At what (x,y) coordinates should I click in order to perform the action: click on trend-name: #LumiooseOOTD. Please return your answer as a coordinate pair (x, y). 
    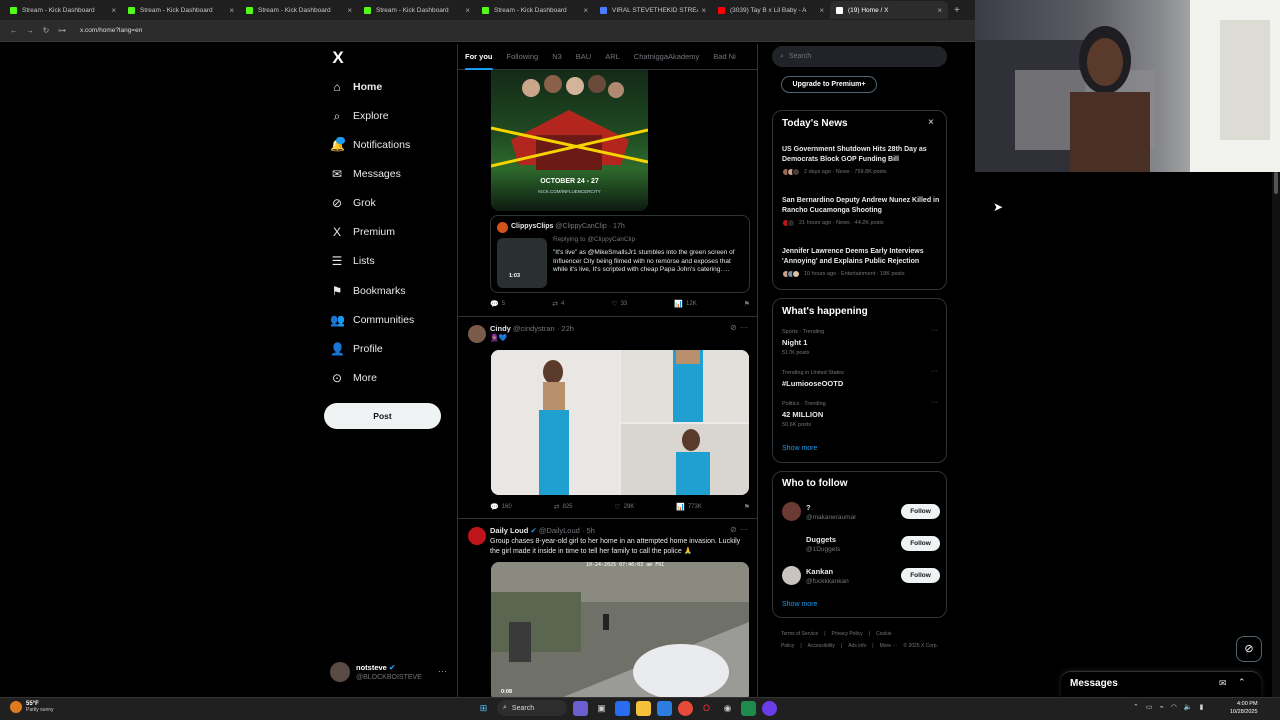
    Looking at the image, I should click on (812, 383).